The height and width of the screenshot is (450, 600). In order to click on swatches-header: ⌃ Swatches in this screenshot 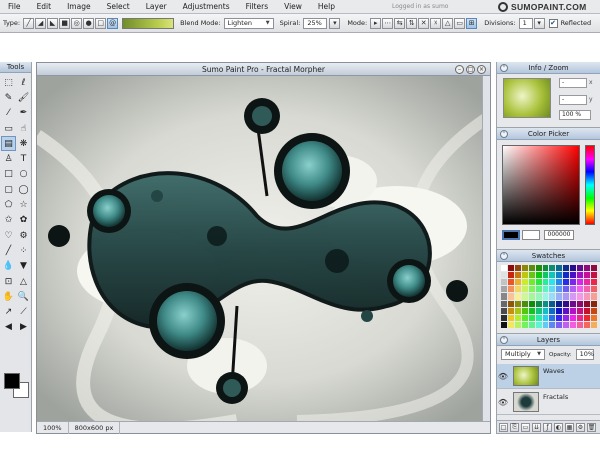, I will do `click(548, 256)`.